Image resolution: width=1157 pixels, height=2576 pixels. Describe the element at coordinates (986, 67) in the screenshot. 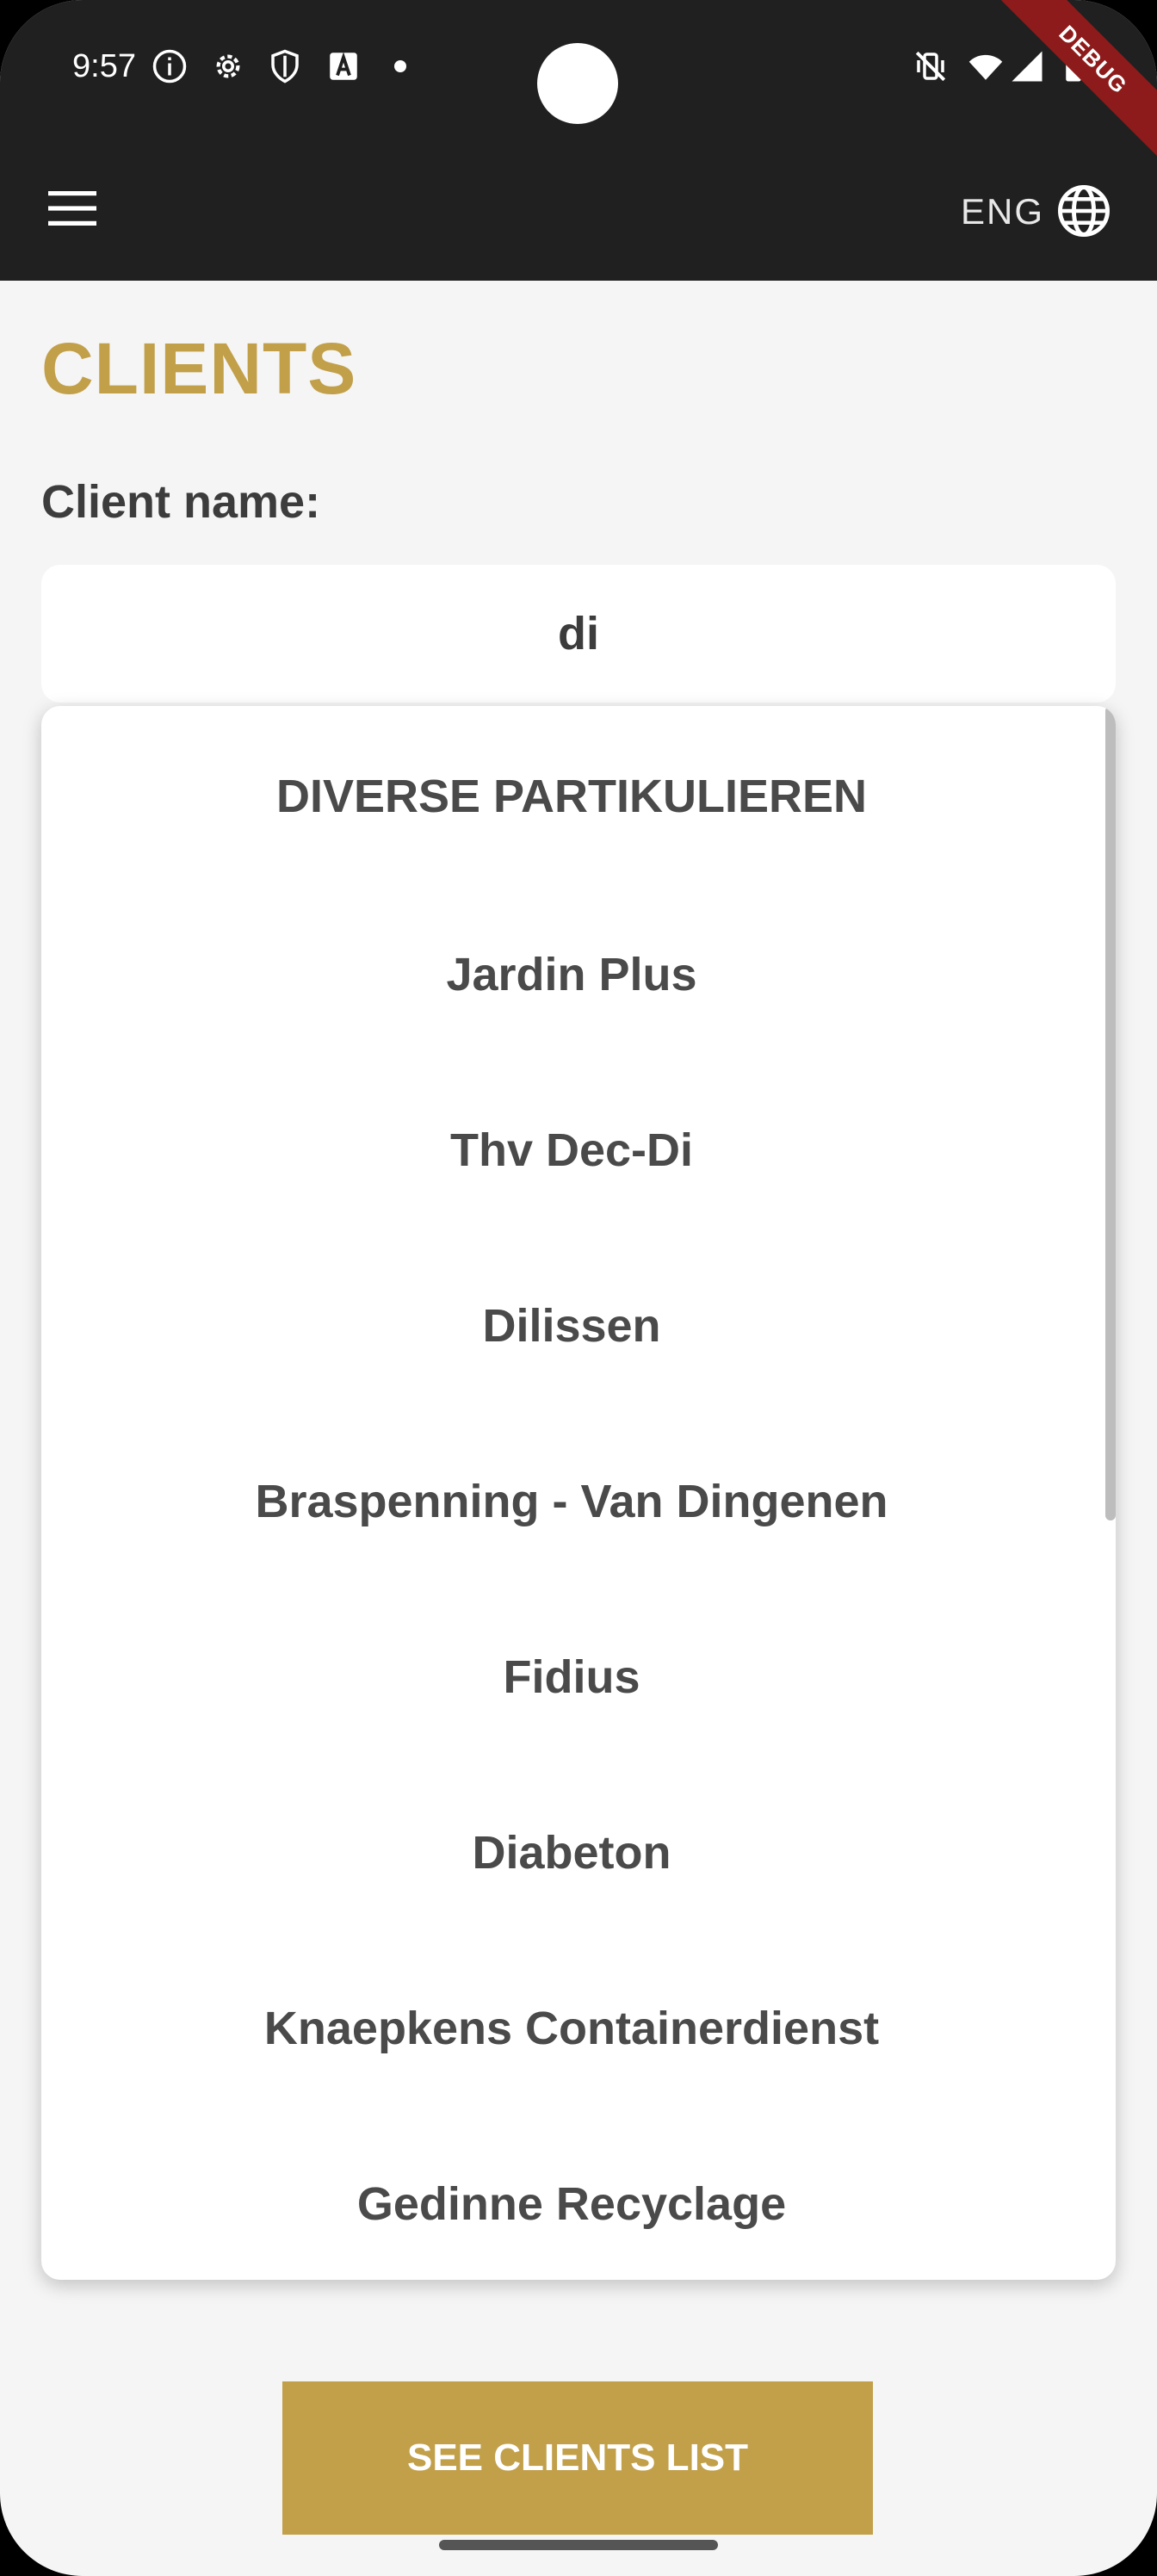

I see `wifi-icon` at that location.